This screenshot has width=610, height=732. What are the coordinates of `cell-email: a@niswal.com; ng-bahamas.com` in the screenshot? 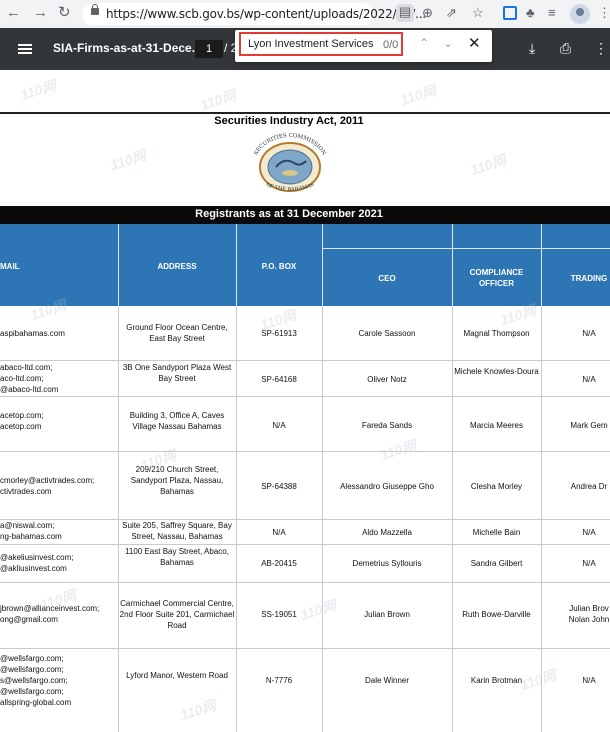 It's located at (31, 531).